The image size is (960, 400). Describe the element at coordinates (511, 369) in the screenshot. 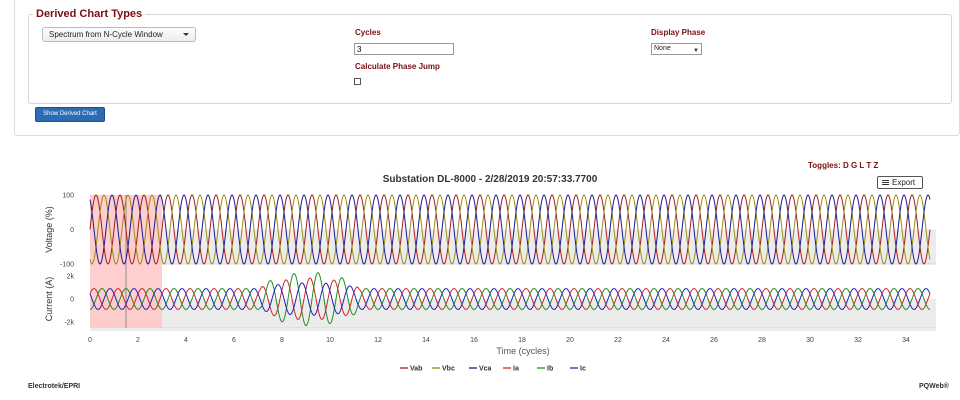

I see `legend-item-ia: Ia` at that location.